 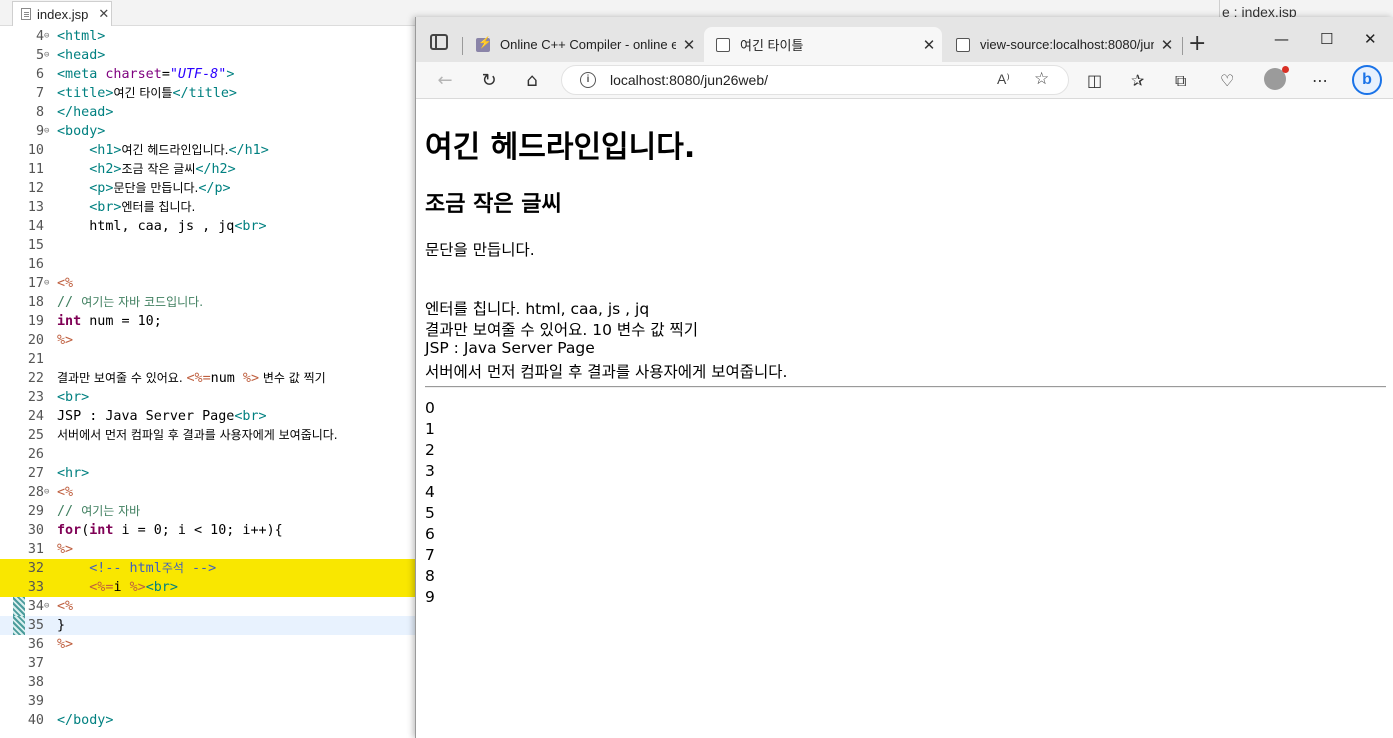 I want to click on code-line: 33 <%=i %><br>, so click(x=208, y=587).